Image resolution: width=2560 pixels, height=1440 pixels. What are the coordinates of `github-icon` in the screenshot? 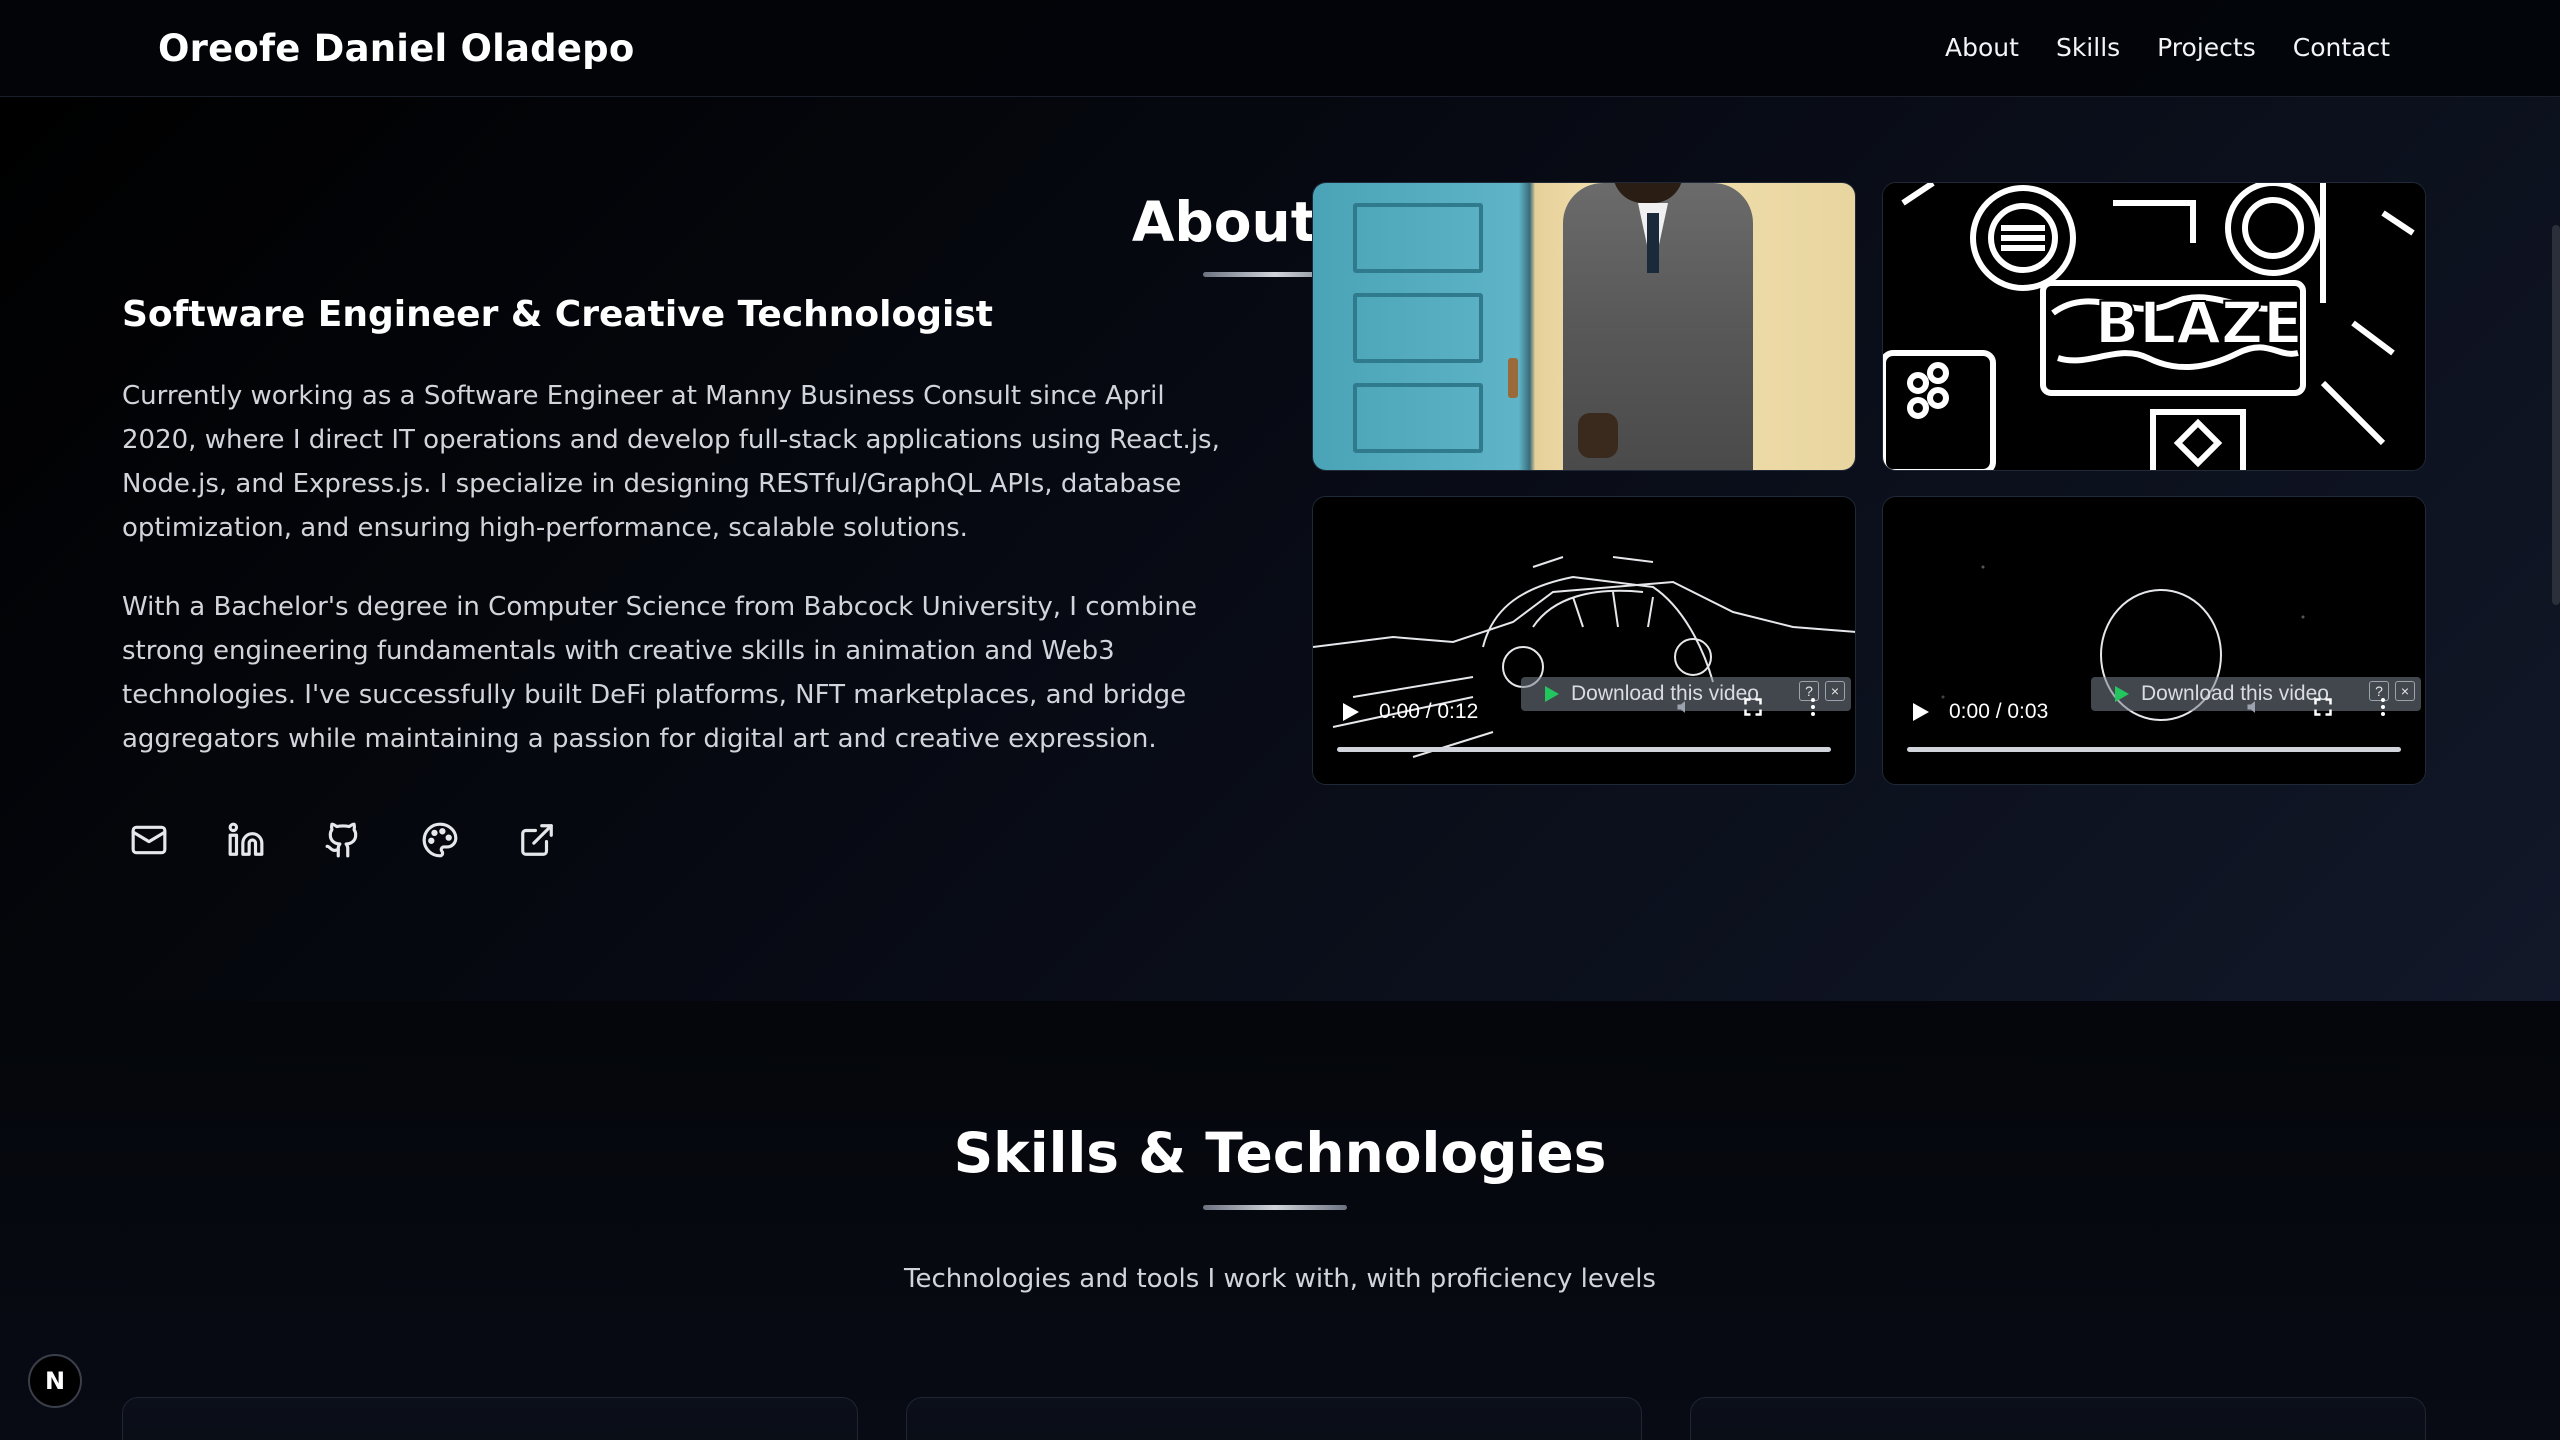 It's located at (343, 840).